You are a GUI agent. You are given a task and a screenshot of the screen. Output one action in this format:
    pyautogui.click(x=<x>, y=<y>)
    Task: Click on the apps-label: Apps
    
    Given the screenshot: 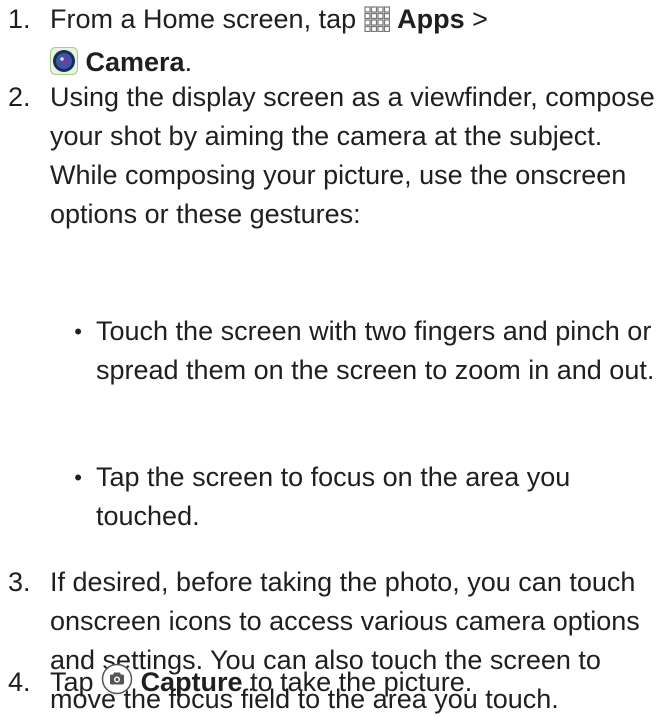 What is the action you would take?
    pyautogui.click(x=431, y=19)
    